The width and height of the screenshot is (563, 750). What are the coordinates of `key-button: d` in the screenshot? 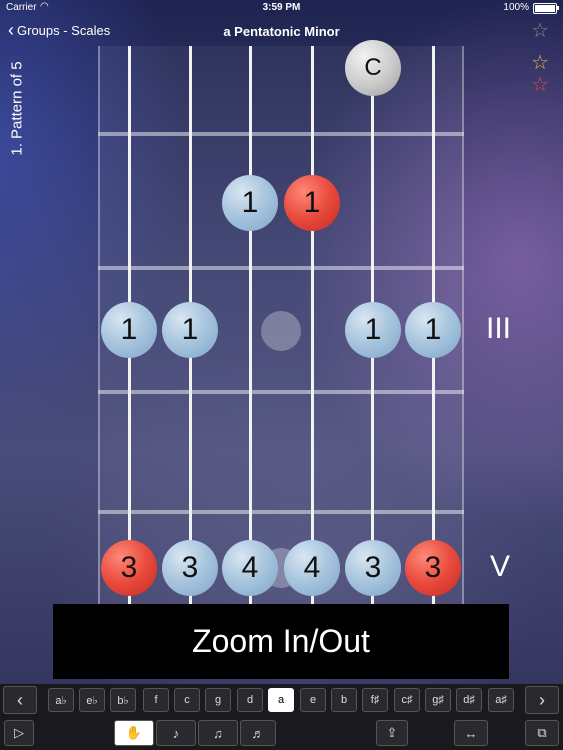 It's located at (250, 700).